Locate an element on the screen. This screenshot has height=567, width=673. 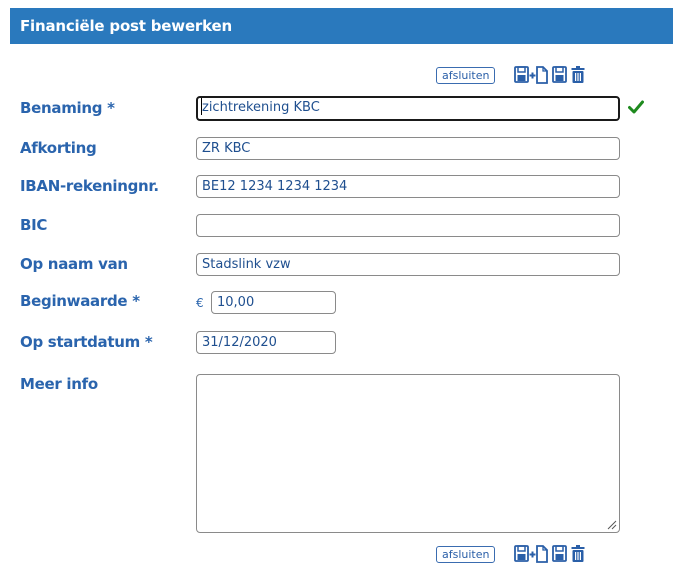
start-date-input: 31/12/2020 is located at coordinates (266, 342).